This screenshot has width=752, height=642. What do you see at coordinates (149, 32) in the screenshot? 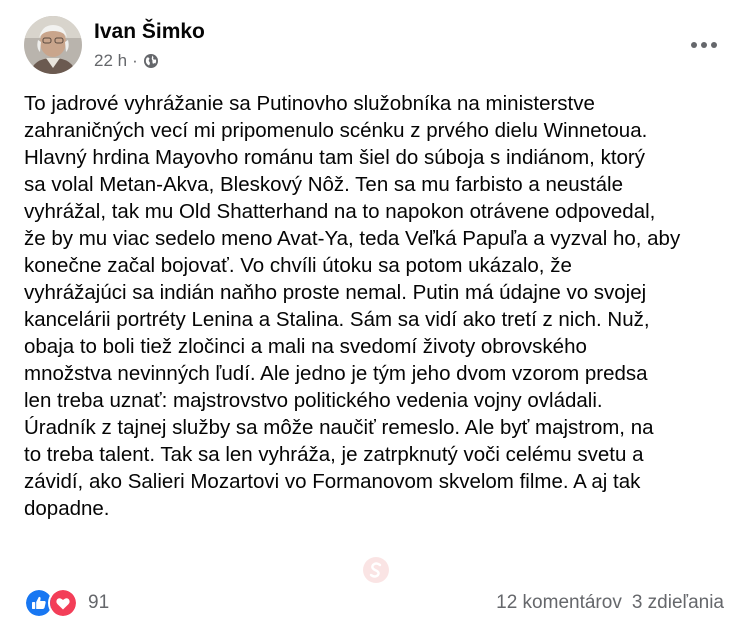
I see `author-name: Ivan Šimko` at bounding box center [149, 32].